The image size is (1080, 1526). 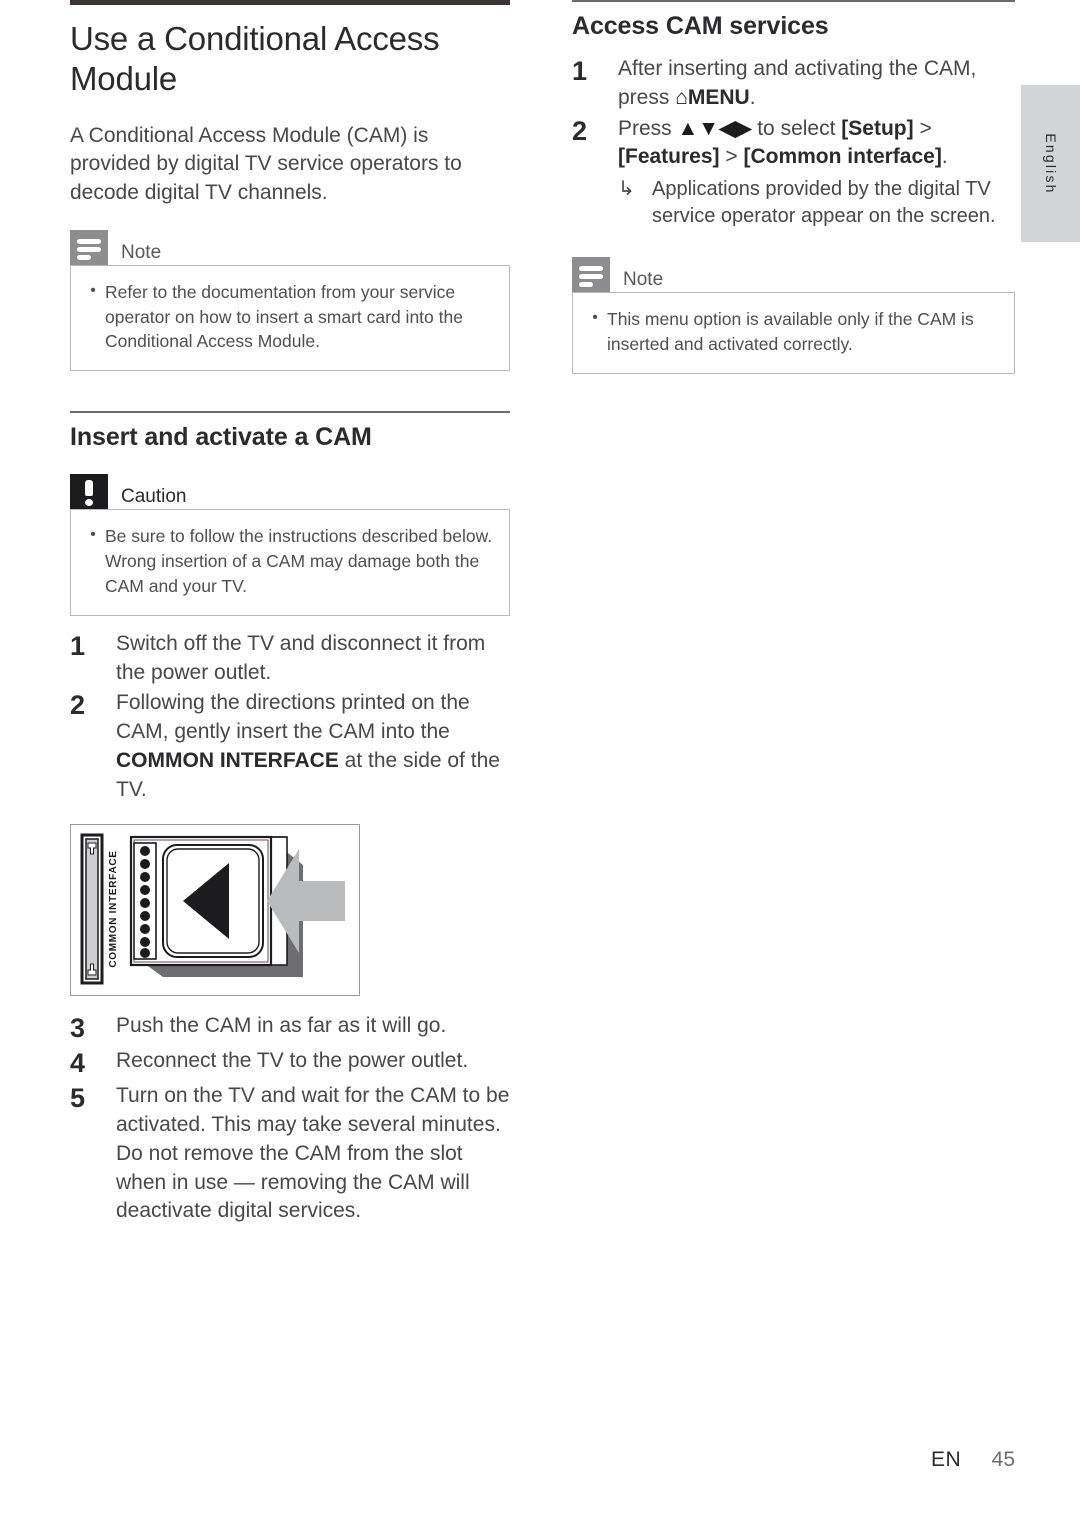 What do you see at coordinates (292, 1061) in the screenshot?
I see `step-text: Reconnect the TV to the power outlet.` at bounding box center [292, 1061].